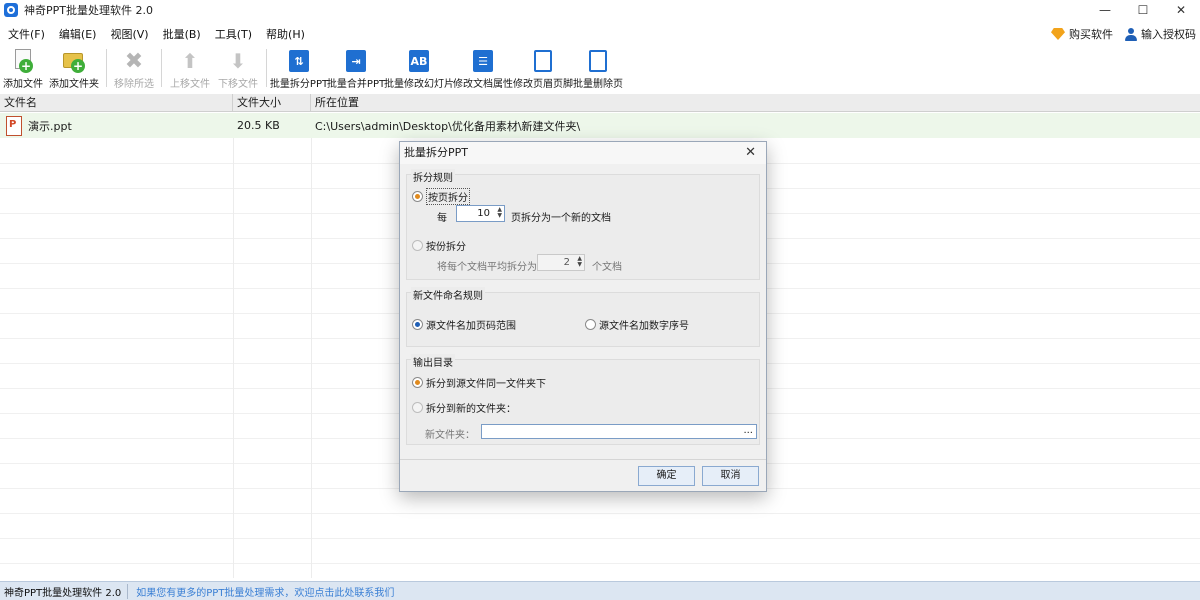  What do you see at coordinates (258, 125) in the screenshot?
I see `file-size: 20.5 KB` at bounding box center [258, 125].